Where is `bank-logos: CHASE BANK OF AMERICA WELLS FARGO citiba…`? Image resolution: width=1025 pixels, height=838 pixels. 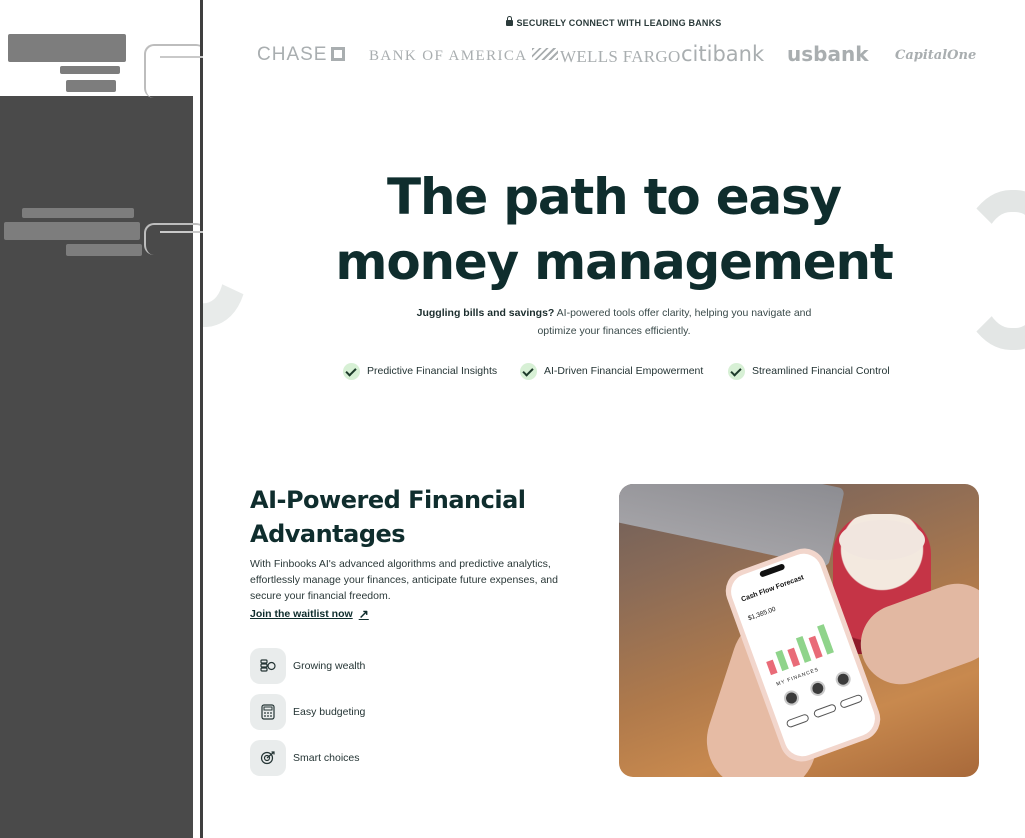 bank-logos: CHASE BANK OF AMERICA WELLS FARGO citiba… is located at coordinates (616, 57).